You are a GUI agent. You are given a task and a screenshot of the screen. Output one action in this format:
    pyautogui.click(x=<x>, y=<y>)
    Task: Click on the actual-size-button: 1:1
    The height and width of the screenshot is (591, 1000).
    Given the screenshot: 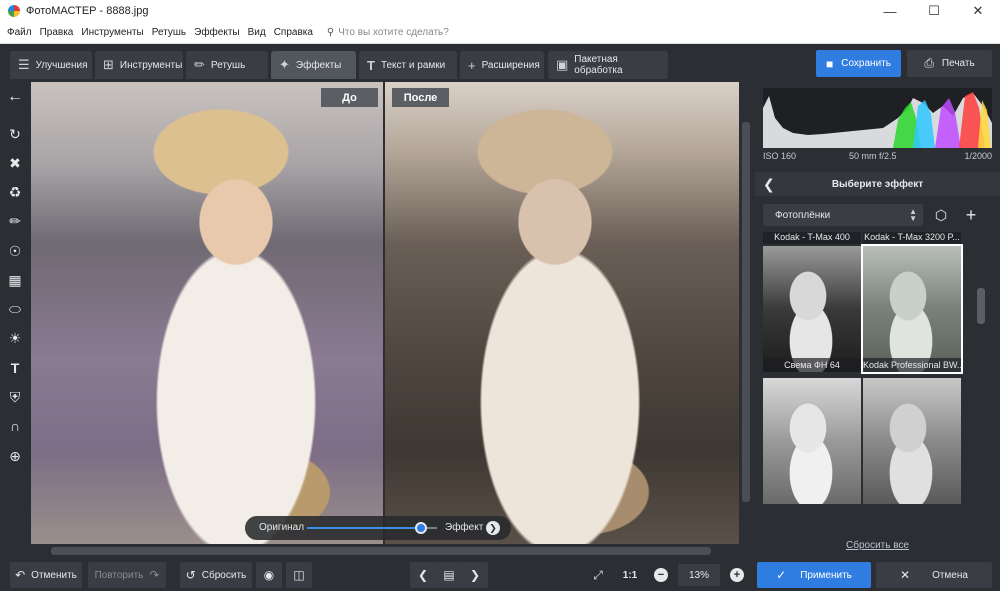 What is the action you would take?
    pyautogui.click(x=630, y=575)
    